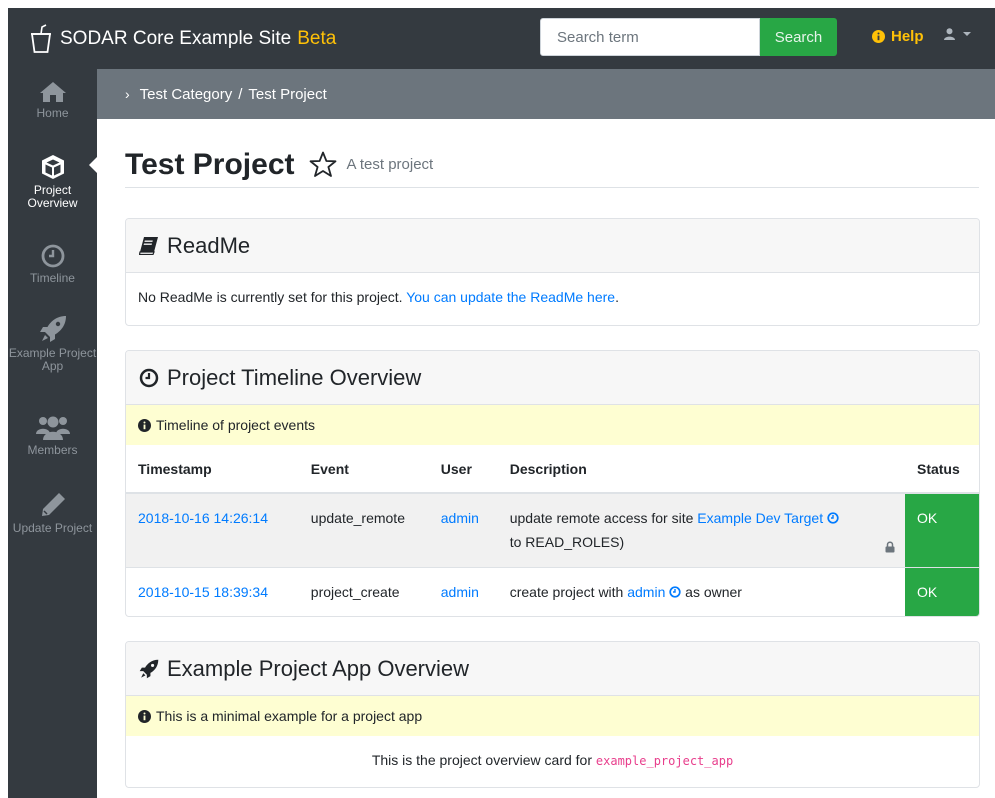 This screenshot has width=995, height=798. What do you see at coordinates (363, 469) in the screenshot?
I see `column-header-event: Event` at bounding box center [363, 469].